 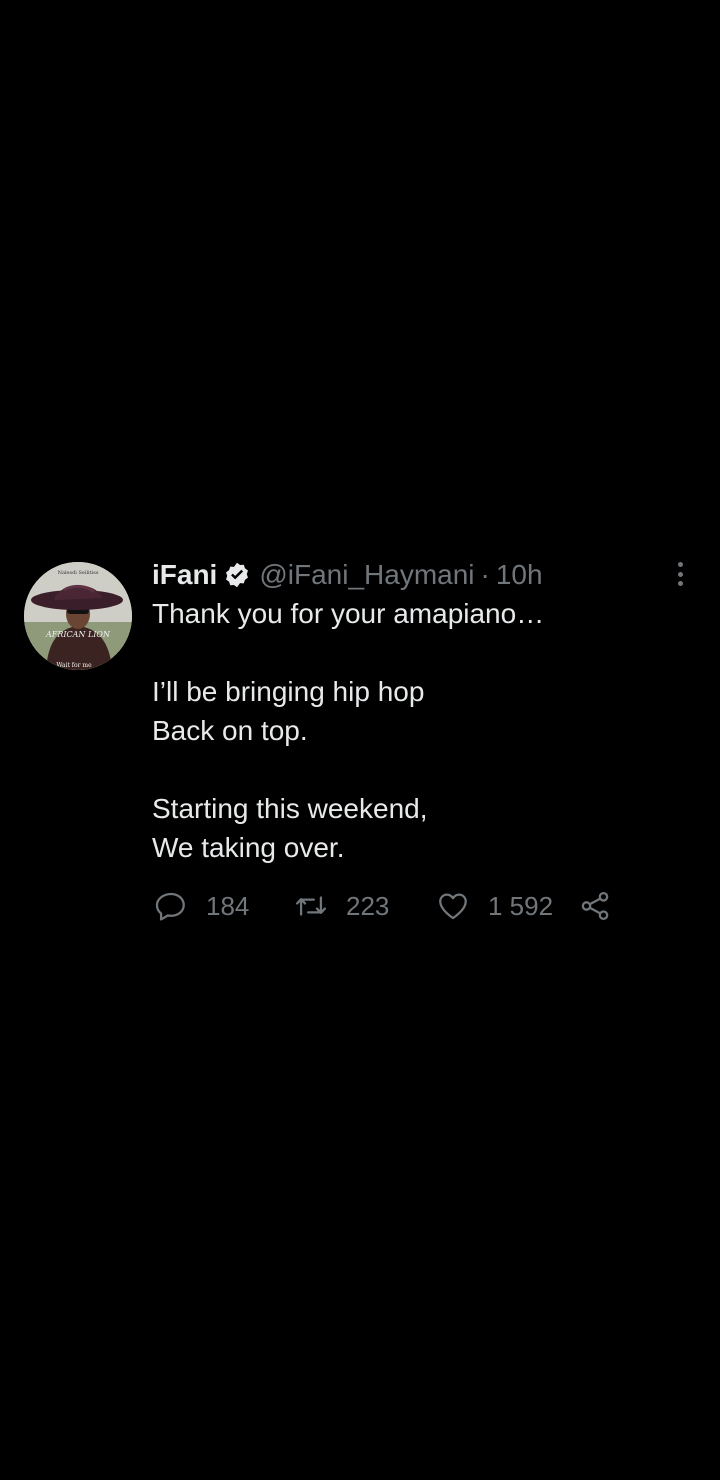 I want to click on reply-icon, so click(x=170, y=906).